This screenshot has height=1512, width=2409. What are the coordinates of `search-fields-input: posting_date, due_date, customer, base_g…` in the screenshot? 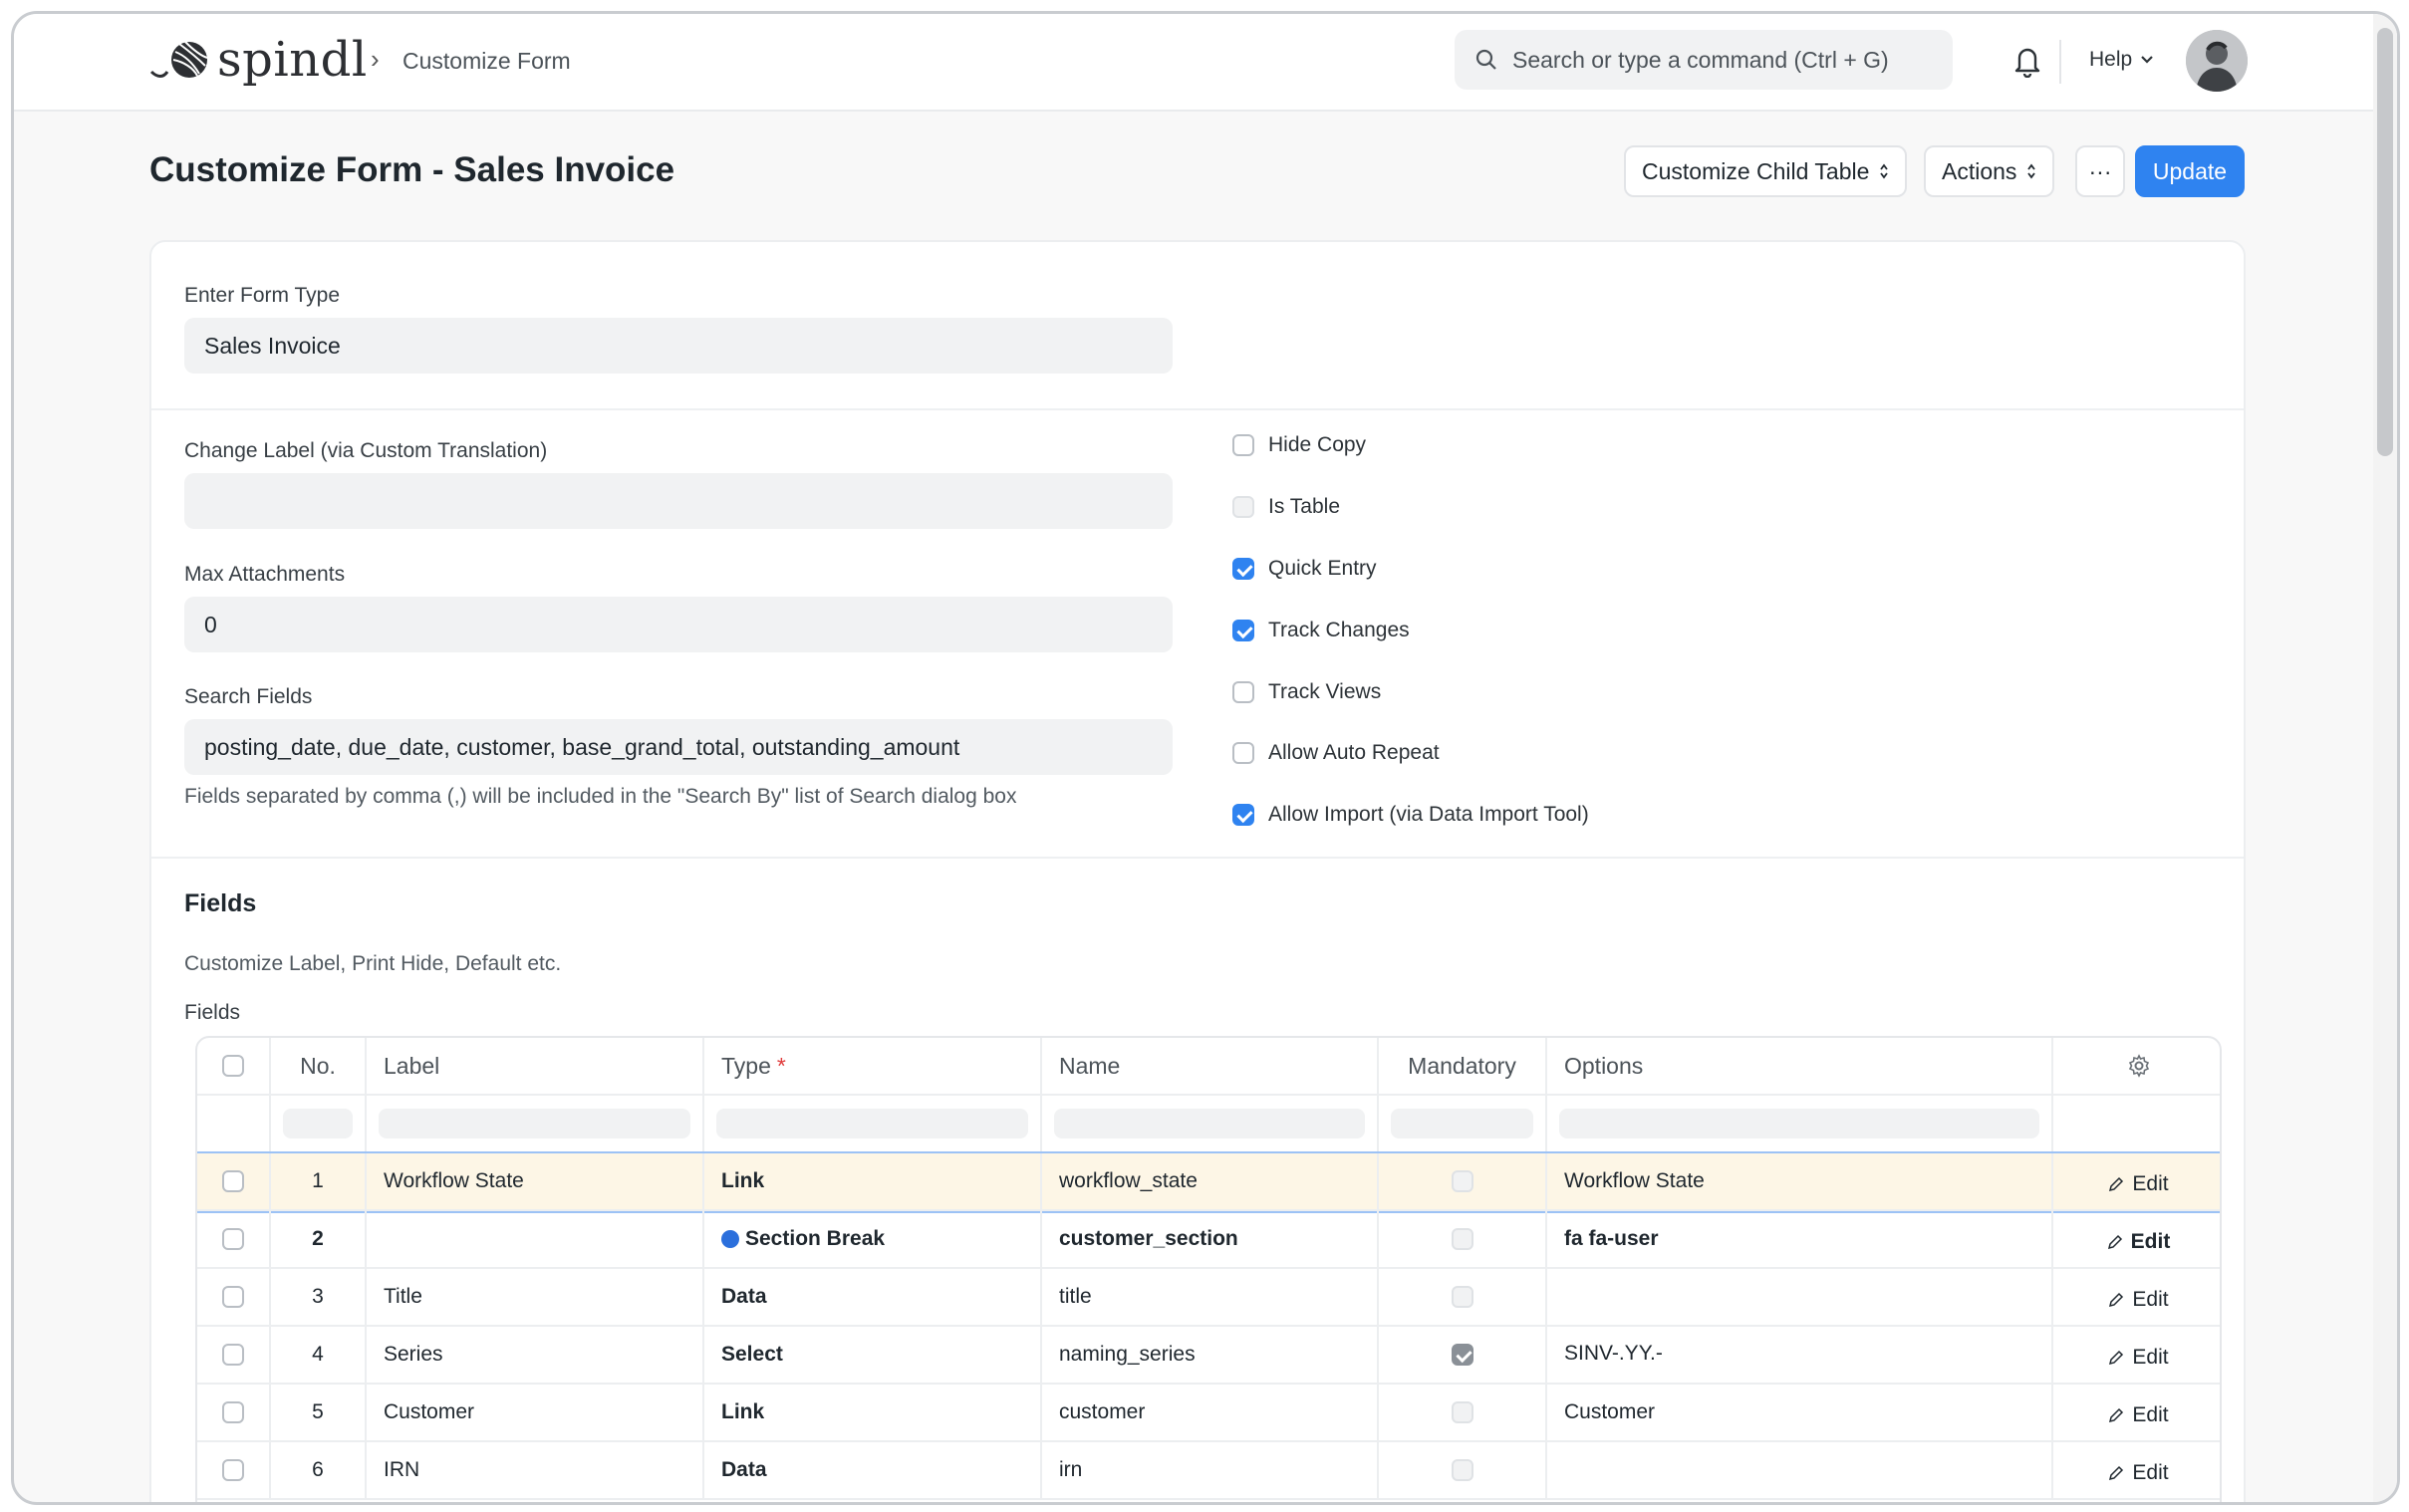 It's located at (678, 747).